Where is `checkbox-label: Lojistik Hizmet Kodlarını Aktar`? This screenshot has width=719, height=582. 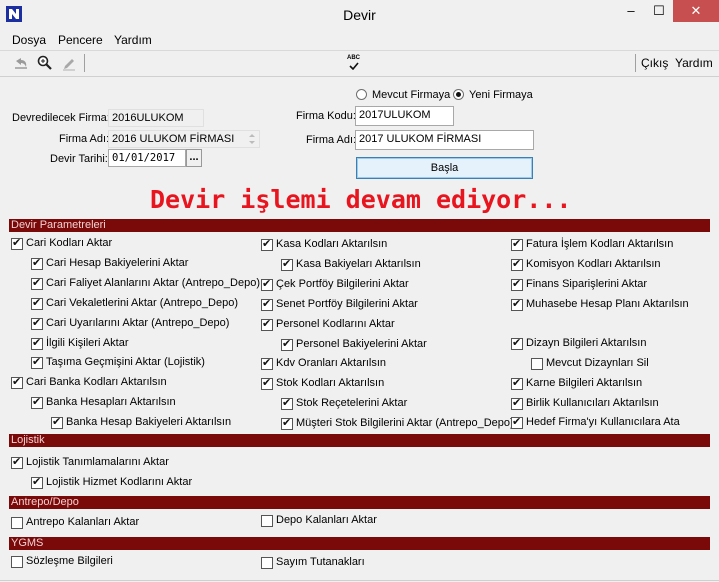
checkbox-label: Lojistik Hizmet Kodlarını Aktar is located at coordinates (119, 482).